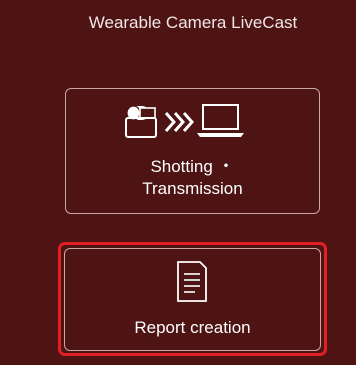  What do you see at coordinates (192, 188) in the screenshot?
I see `shooting-label-line2: Transmission` at bounding box center [192, 188].